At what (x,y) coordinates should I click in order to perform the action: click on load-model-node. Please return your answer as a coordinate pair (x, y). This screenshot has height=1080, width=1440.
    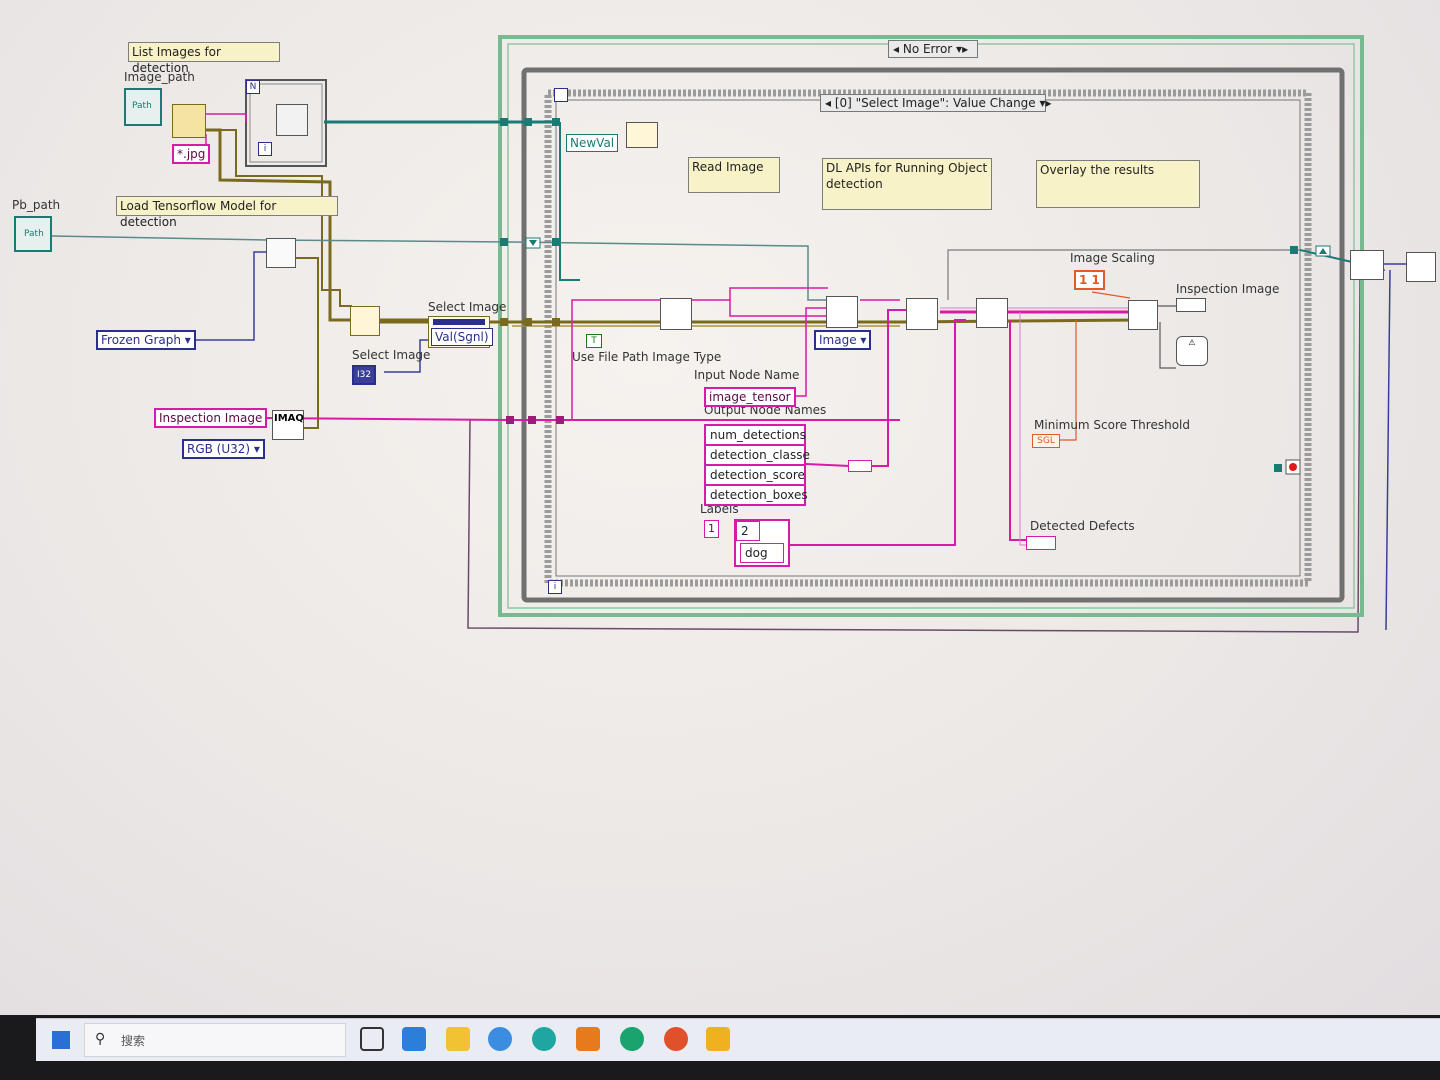
    Looking at the image, I should click on (281, 253).